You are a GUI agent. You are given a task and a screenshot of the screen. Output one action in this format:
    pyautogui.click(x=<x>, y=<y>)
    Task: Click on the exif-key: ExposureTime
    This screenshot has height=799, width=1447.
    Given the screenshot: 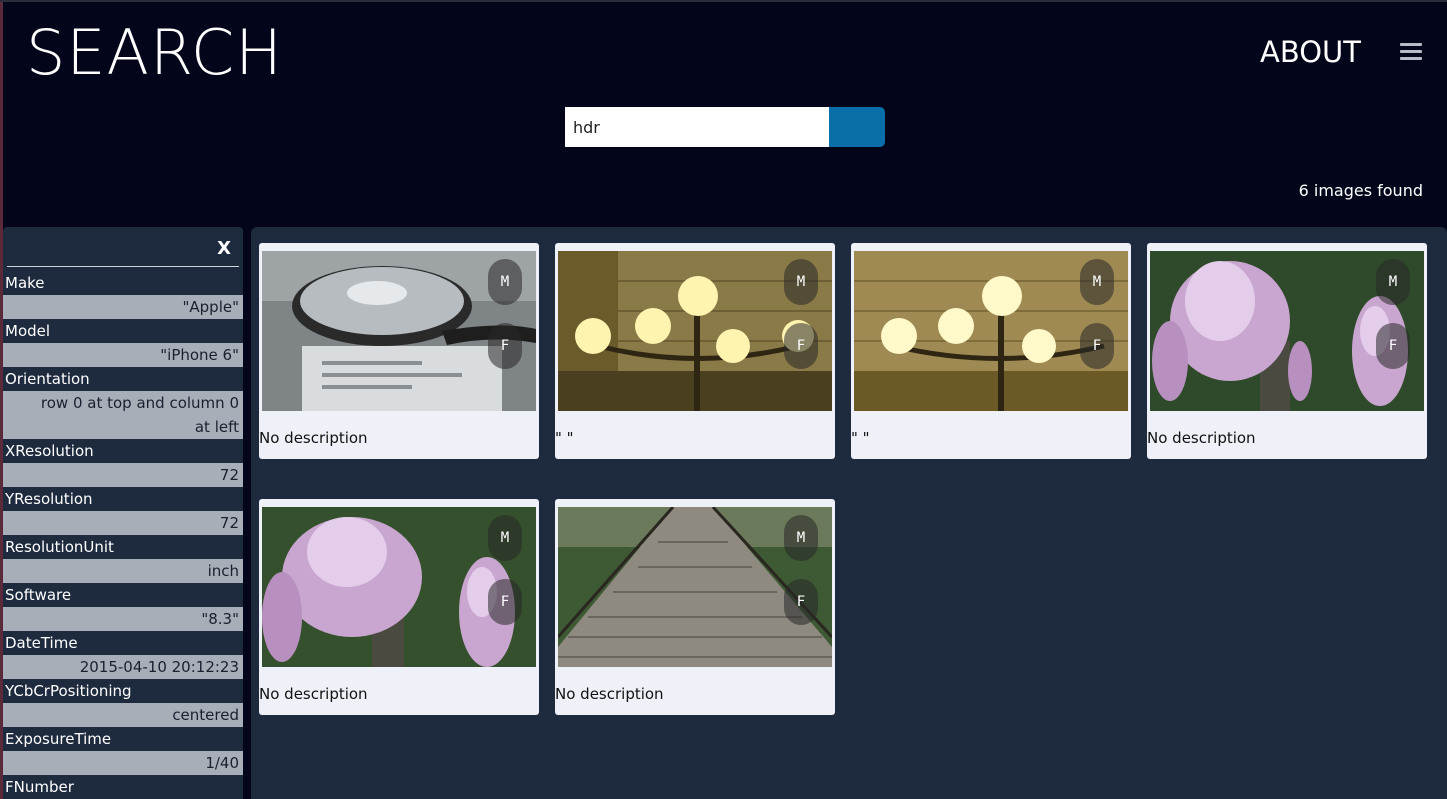 What is the action you would take?
    pyautogui.click(x=58, y=739)
    